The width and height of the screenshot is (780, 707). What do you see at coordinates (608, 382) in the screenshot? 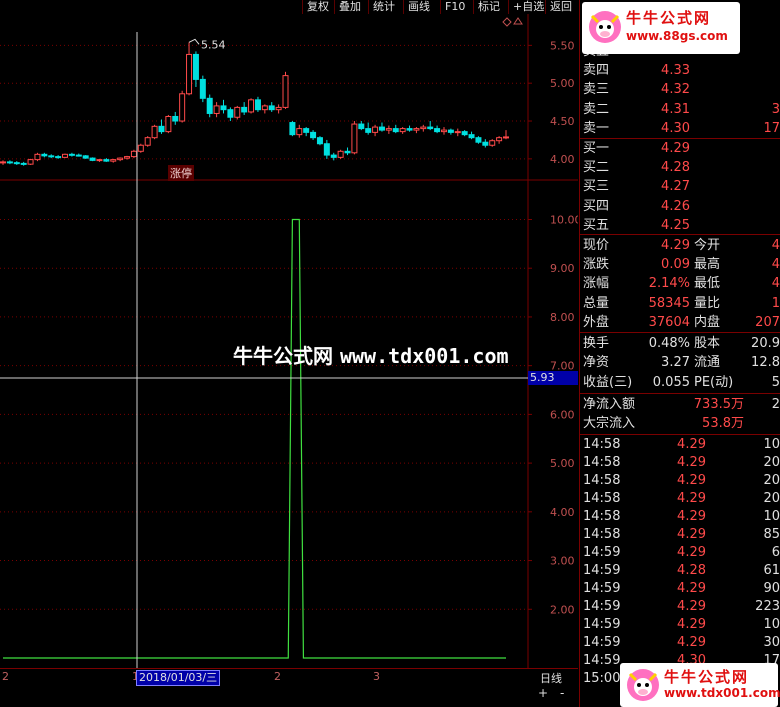
I see `fundamental-label: 收益(三)` at bounding box center [608, 382].